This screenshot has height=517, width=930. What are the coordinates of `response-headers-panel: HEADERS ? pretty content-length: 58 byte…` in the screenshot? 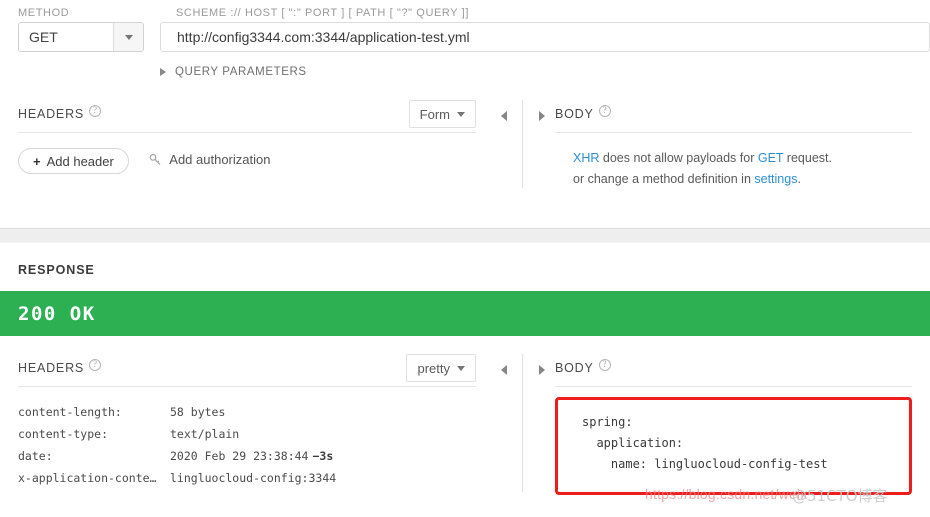 It's located at (245, 424).